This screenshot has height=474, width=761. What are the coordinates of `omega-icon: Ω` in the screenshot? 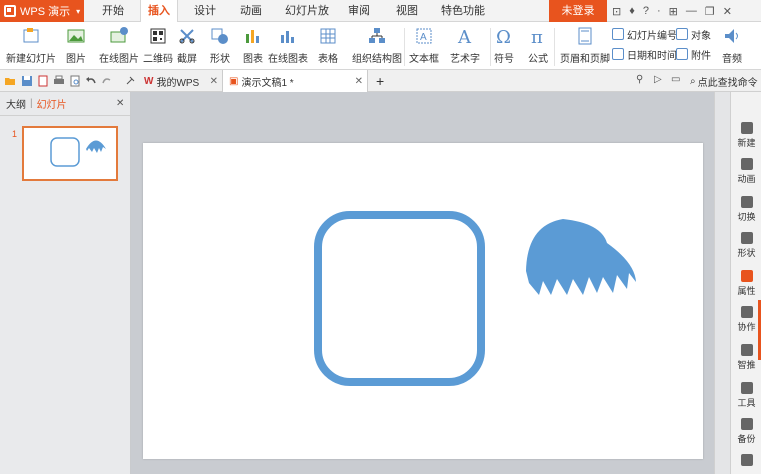 It's located at (503, 36).